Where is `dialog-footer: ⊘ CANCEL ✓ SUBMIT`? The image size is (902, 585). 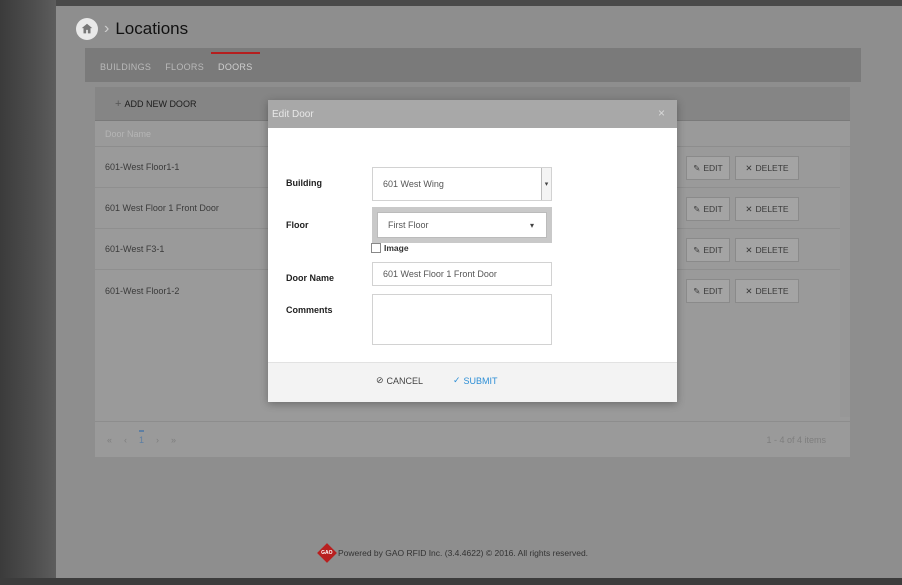 dialog-footer: ⊘ CANCEL ✓ SUBMIT is located at coordinates (472, 382).